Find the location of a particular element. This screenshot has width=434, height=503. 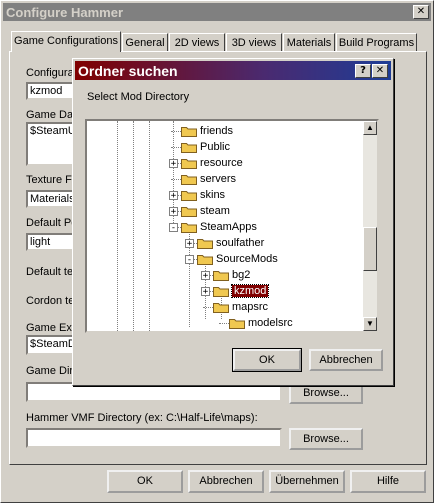

tab-game-configurations: Game Configurations is located at coordinates (66, 41).